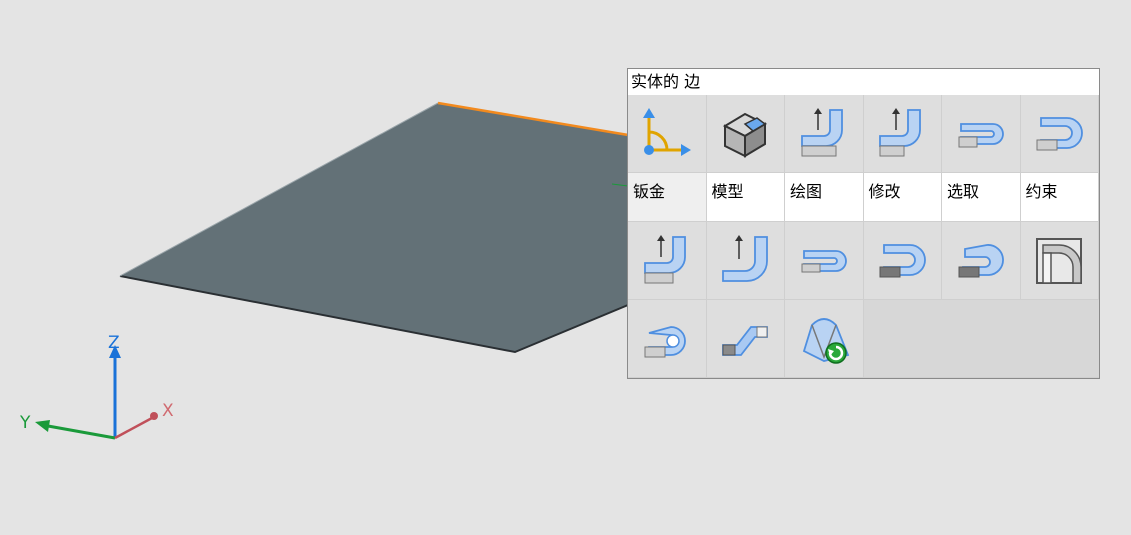 This screenshot has height=535, width=1131. What do you see at coordinates (863, 82) in the screenshot?
I see `panel-title: 实体的 边` at bounding box center [863, 82].